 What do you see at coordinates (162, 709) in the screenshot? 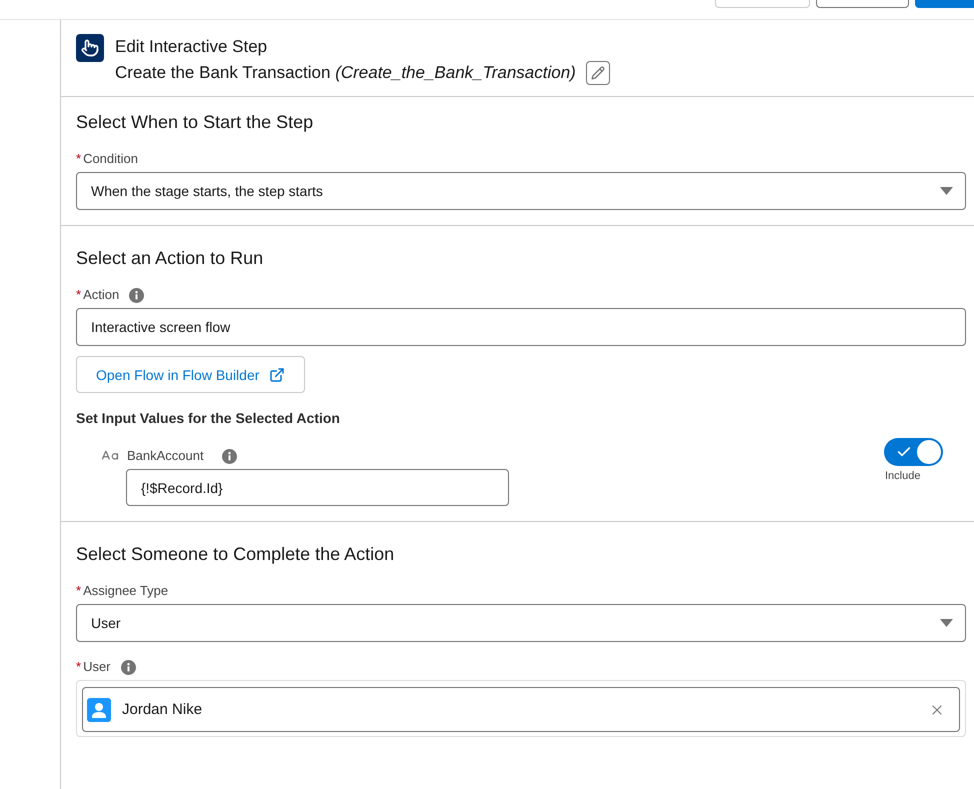
I see `user-name: Jordan Nike` at bounding box center [162, 709].